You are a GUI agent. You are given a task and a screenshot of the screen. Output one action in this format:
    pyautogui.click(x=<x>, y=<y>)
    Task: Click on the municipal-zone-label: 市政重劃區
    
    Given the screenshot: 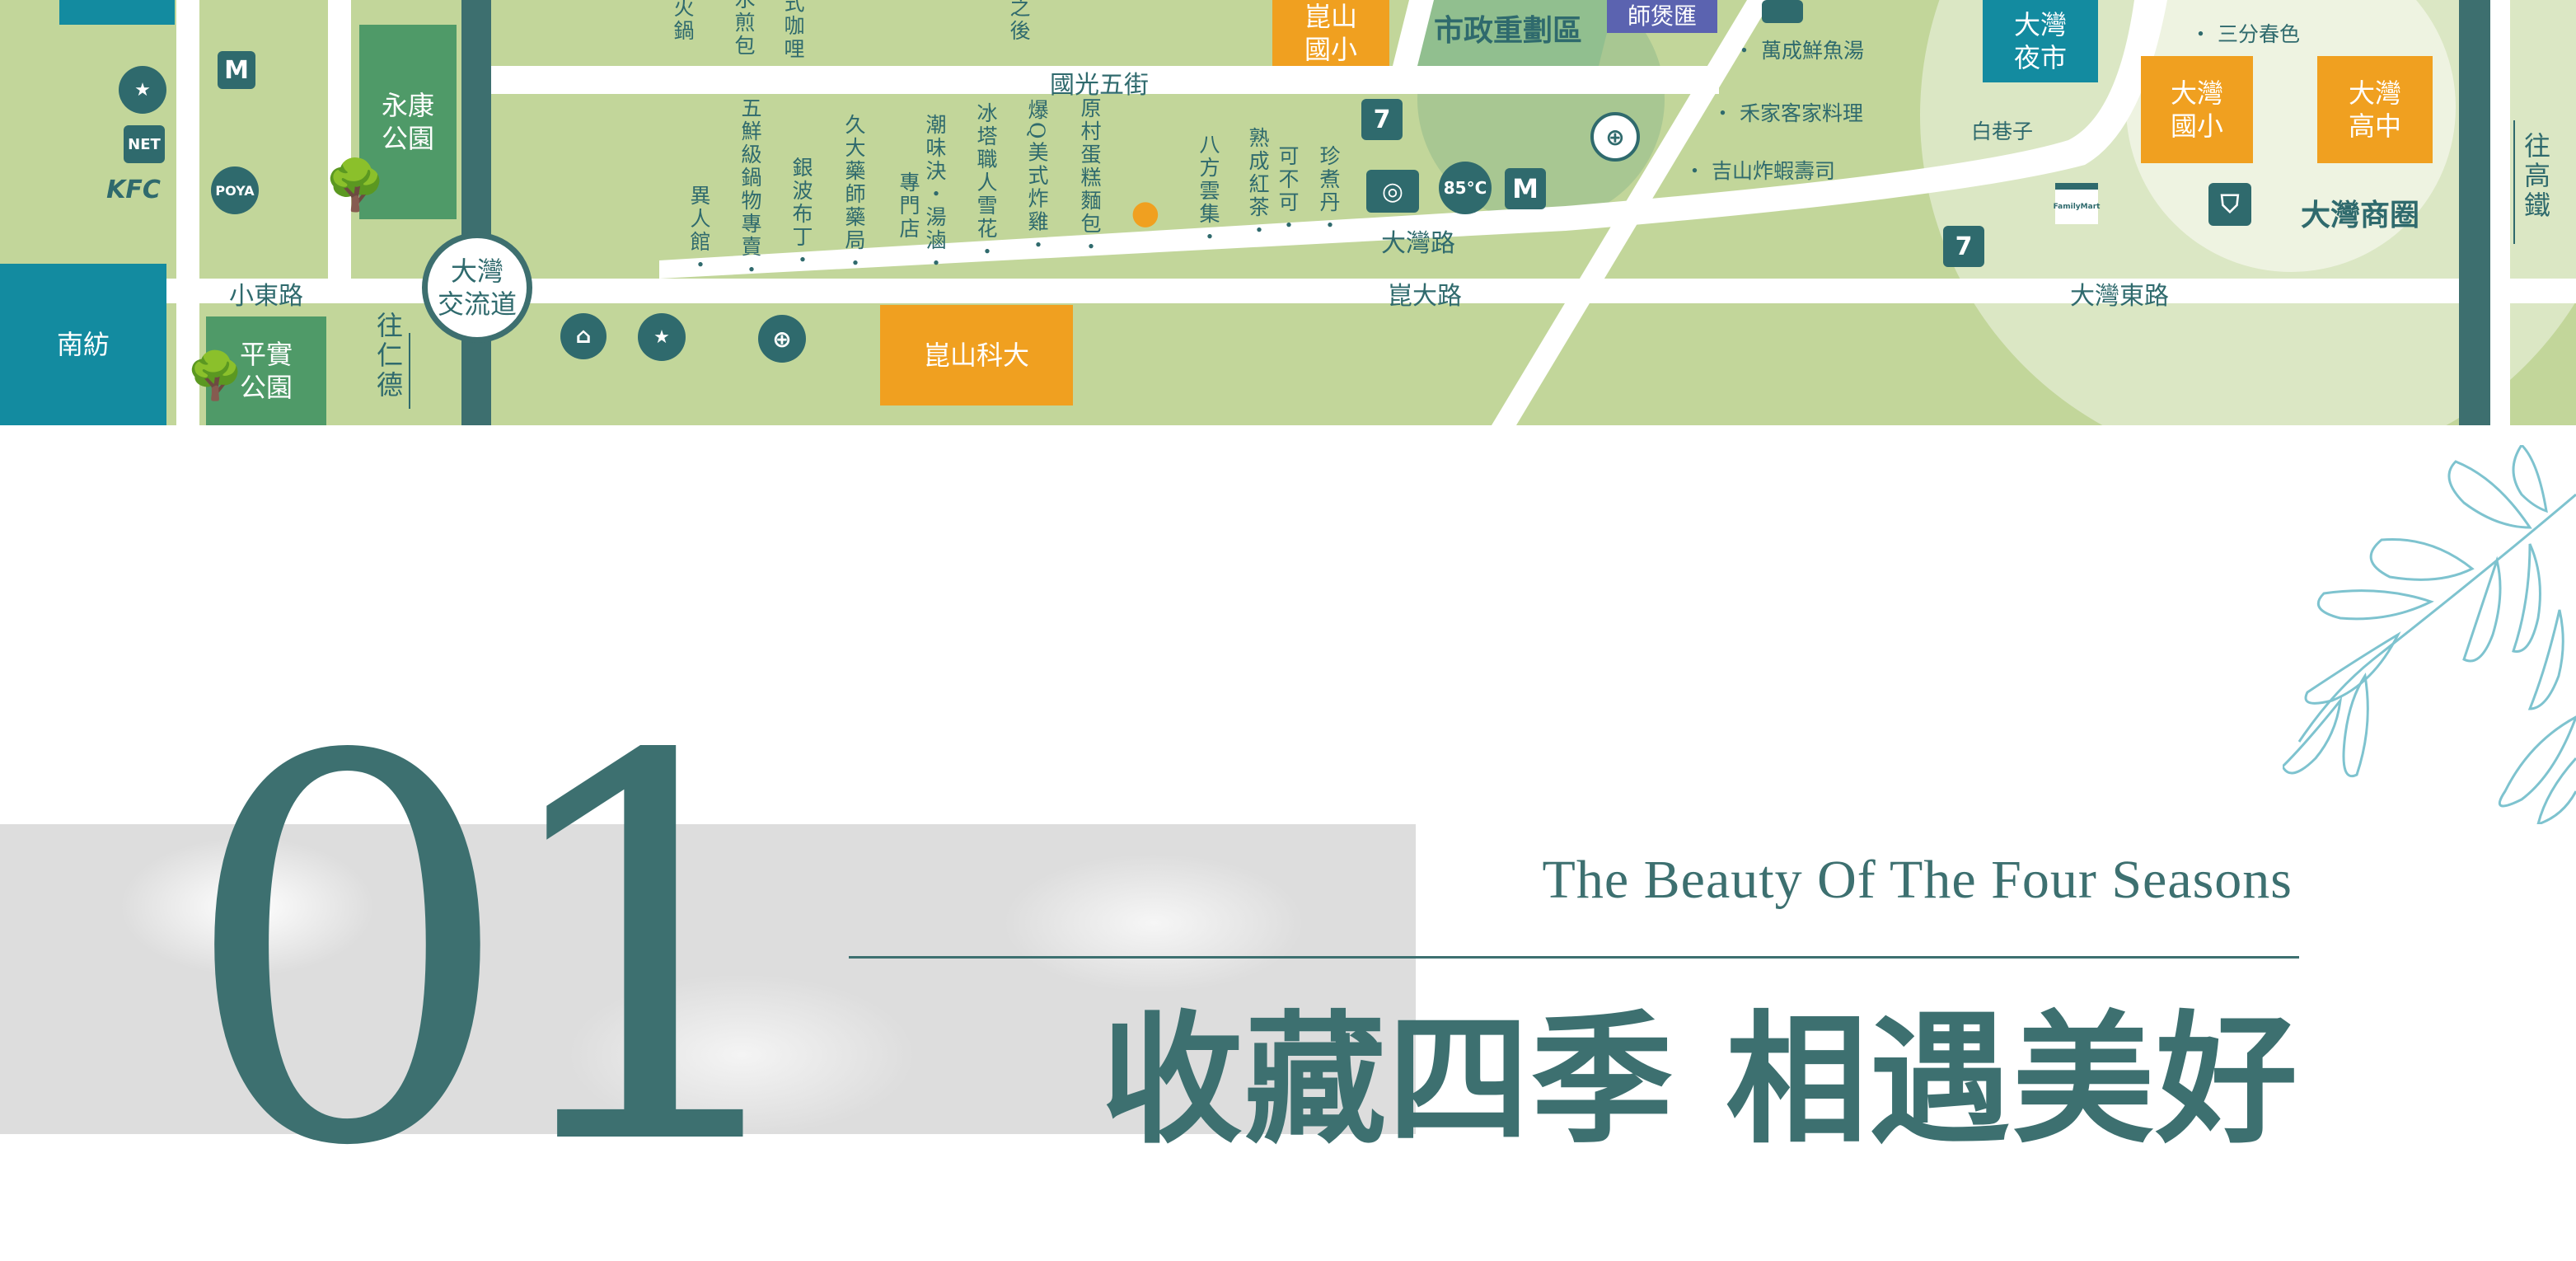 What is the action you would take?
    pyautogui.click(x=1508, y=30)
    